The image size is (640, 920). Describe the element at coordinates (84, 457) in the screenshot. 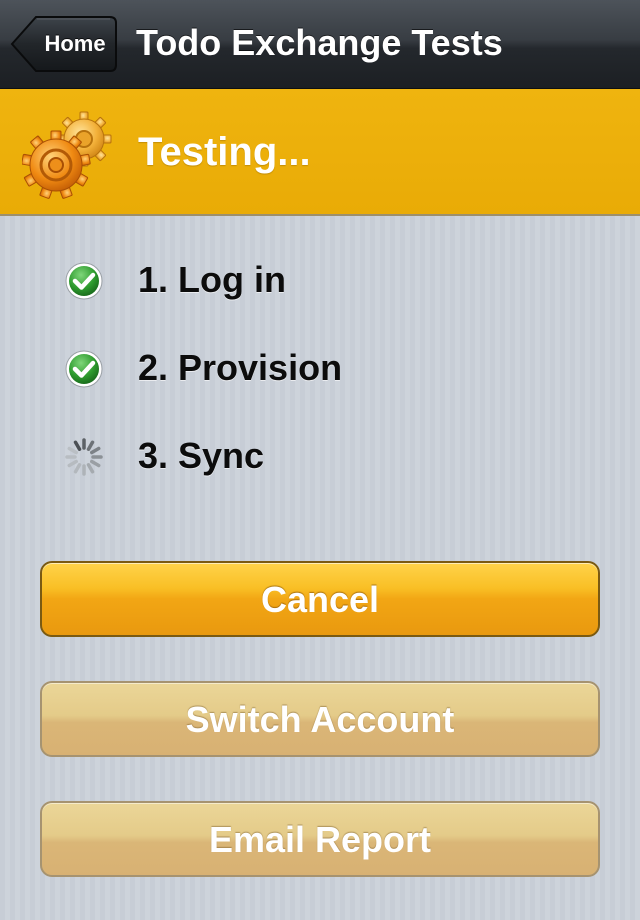

I see `spinner-icon` at that location.